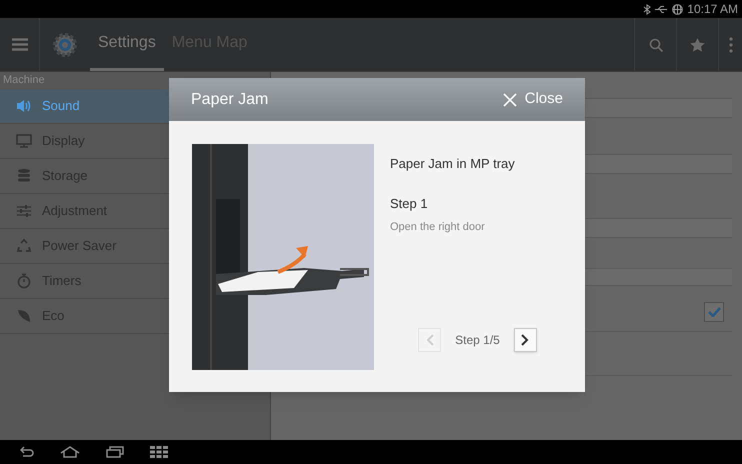  I want to click on close-icon, so click(509, 99).